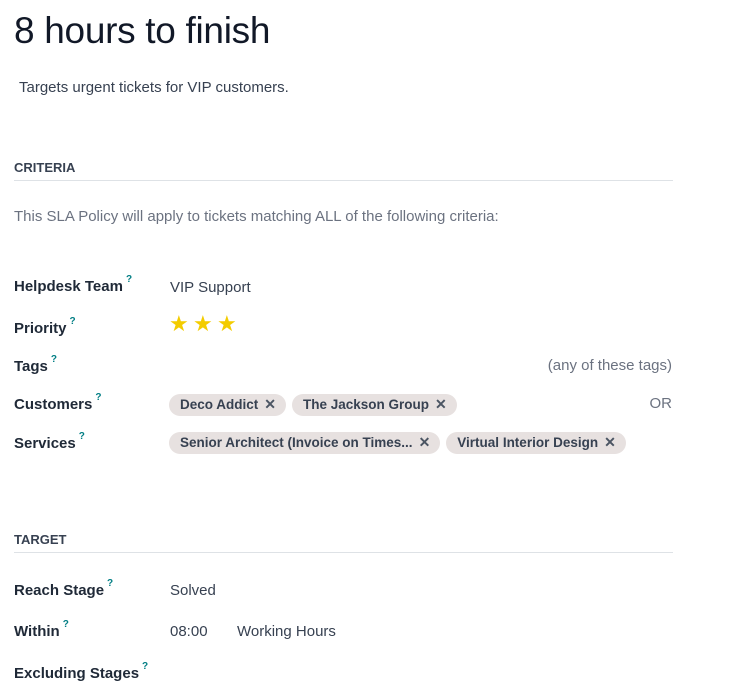  I want to click on services-label: Services?, so click(49, 441).